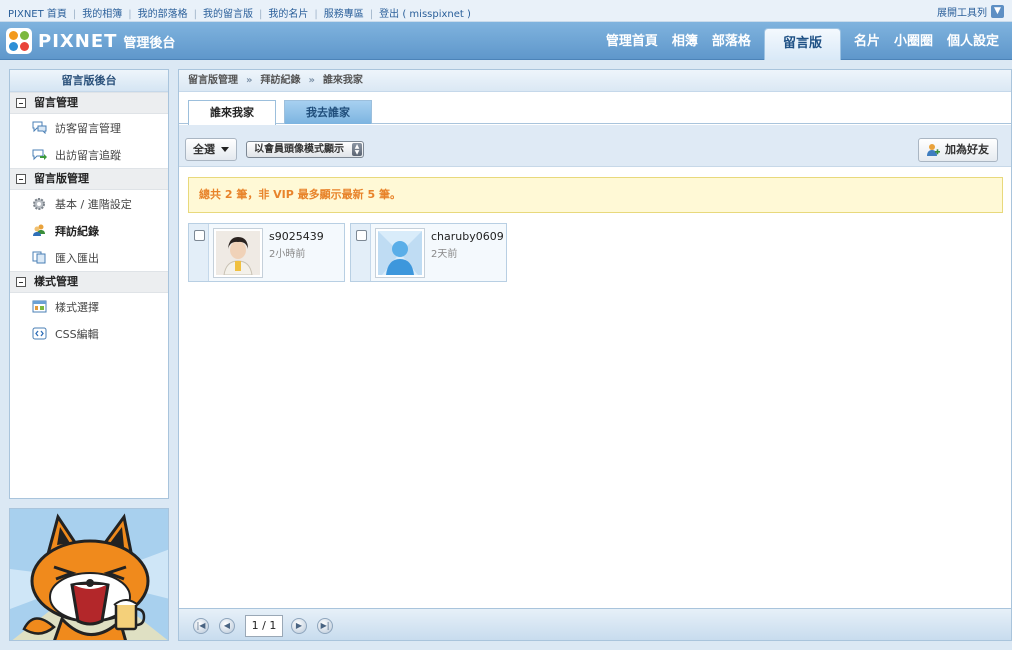 The width and height of the screenshot is (1012, 650). I want to click on tab-bar: 誰來我家 我去誰家, so click(595, 108).